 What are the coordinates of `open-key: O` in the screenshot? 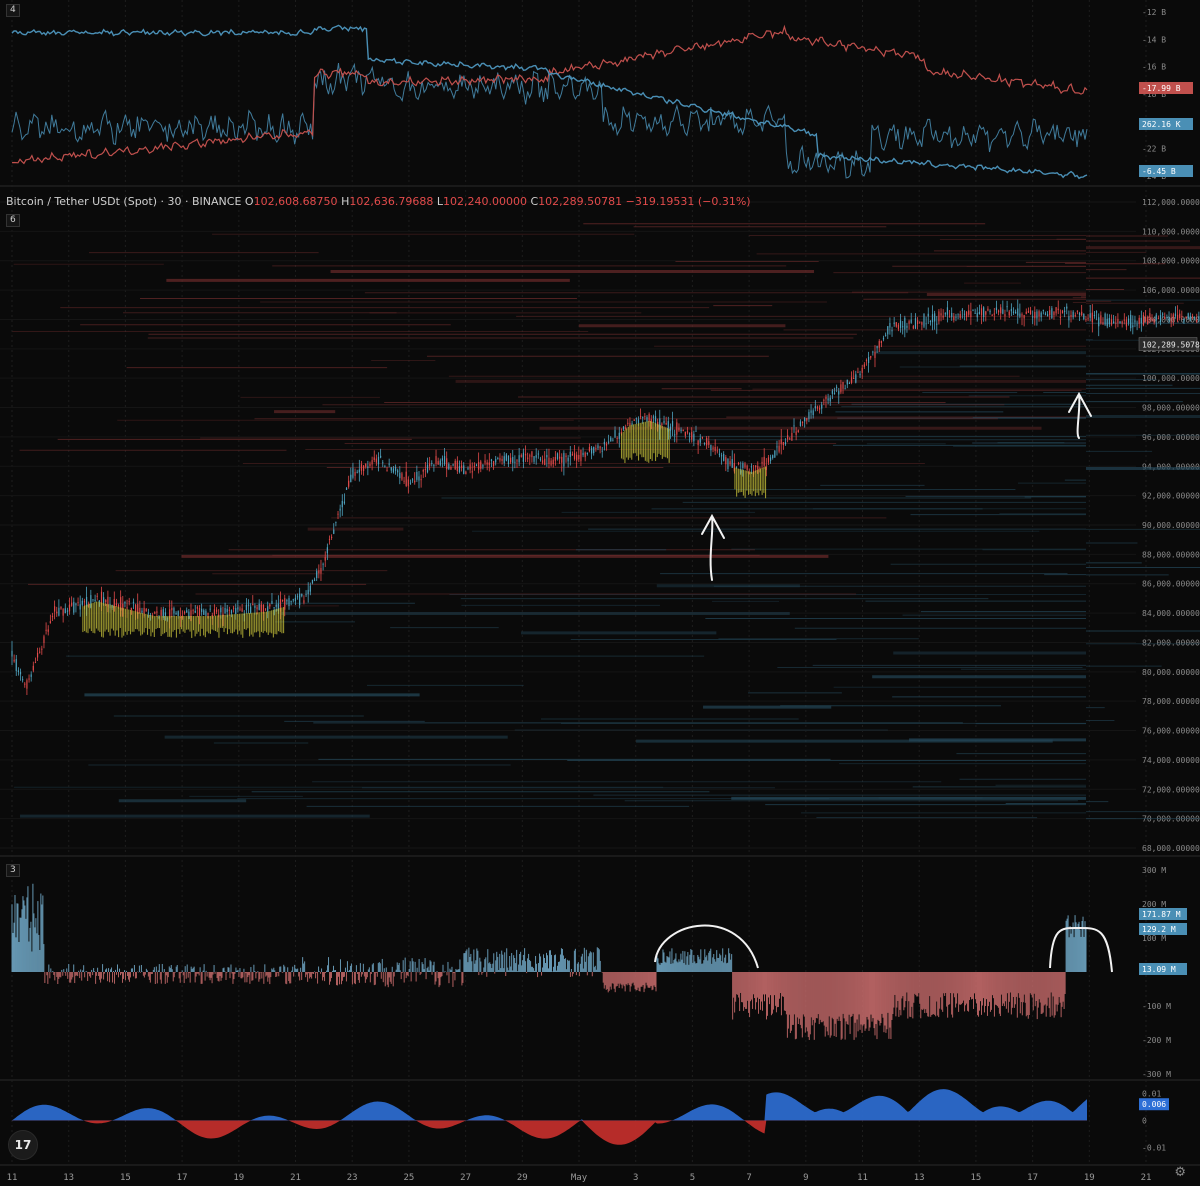 It's located at (249, 201).